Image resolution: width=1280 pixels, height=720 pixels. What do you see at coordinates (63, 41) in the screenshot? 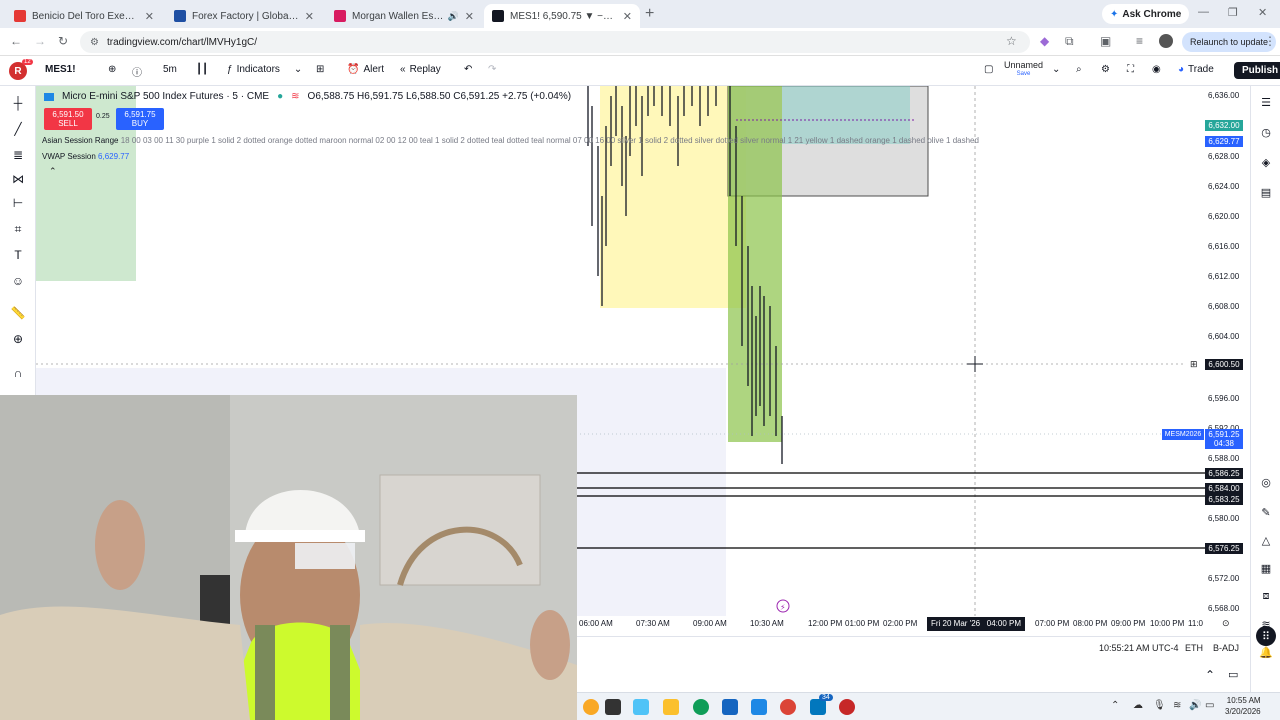
I see `reload-icon: ↻` at bounding box center [63, 41].